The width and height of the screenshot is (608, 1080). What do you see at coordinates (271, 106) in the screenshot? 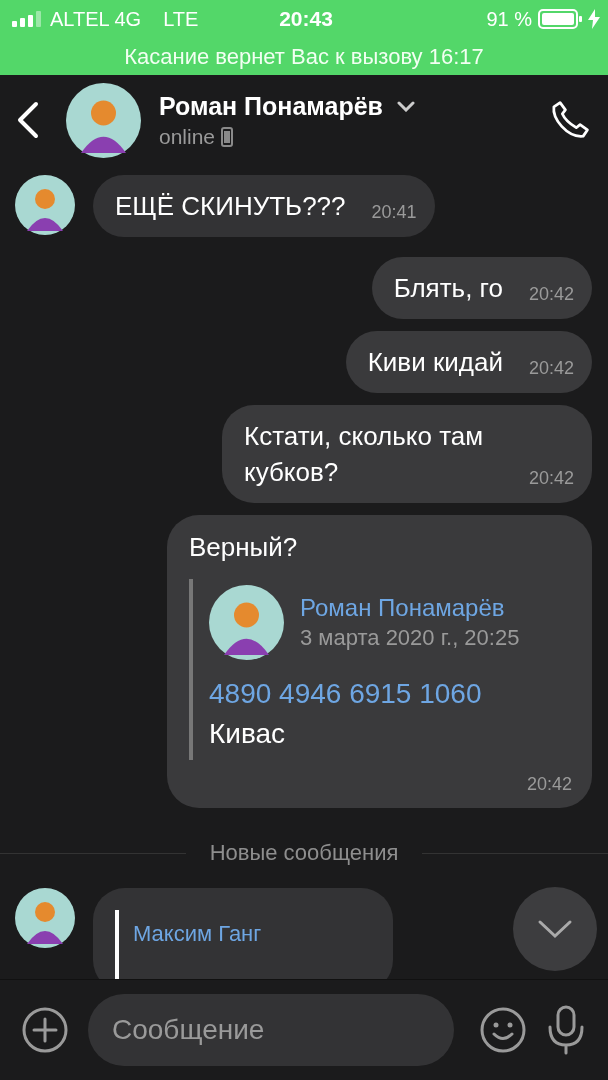
I see `contact-name: Роман Понамарёв` at bounding box center [271, 106].